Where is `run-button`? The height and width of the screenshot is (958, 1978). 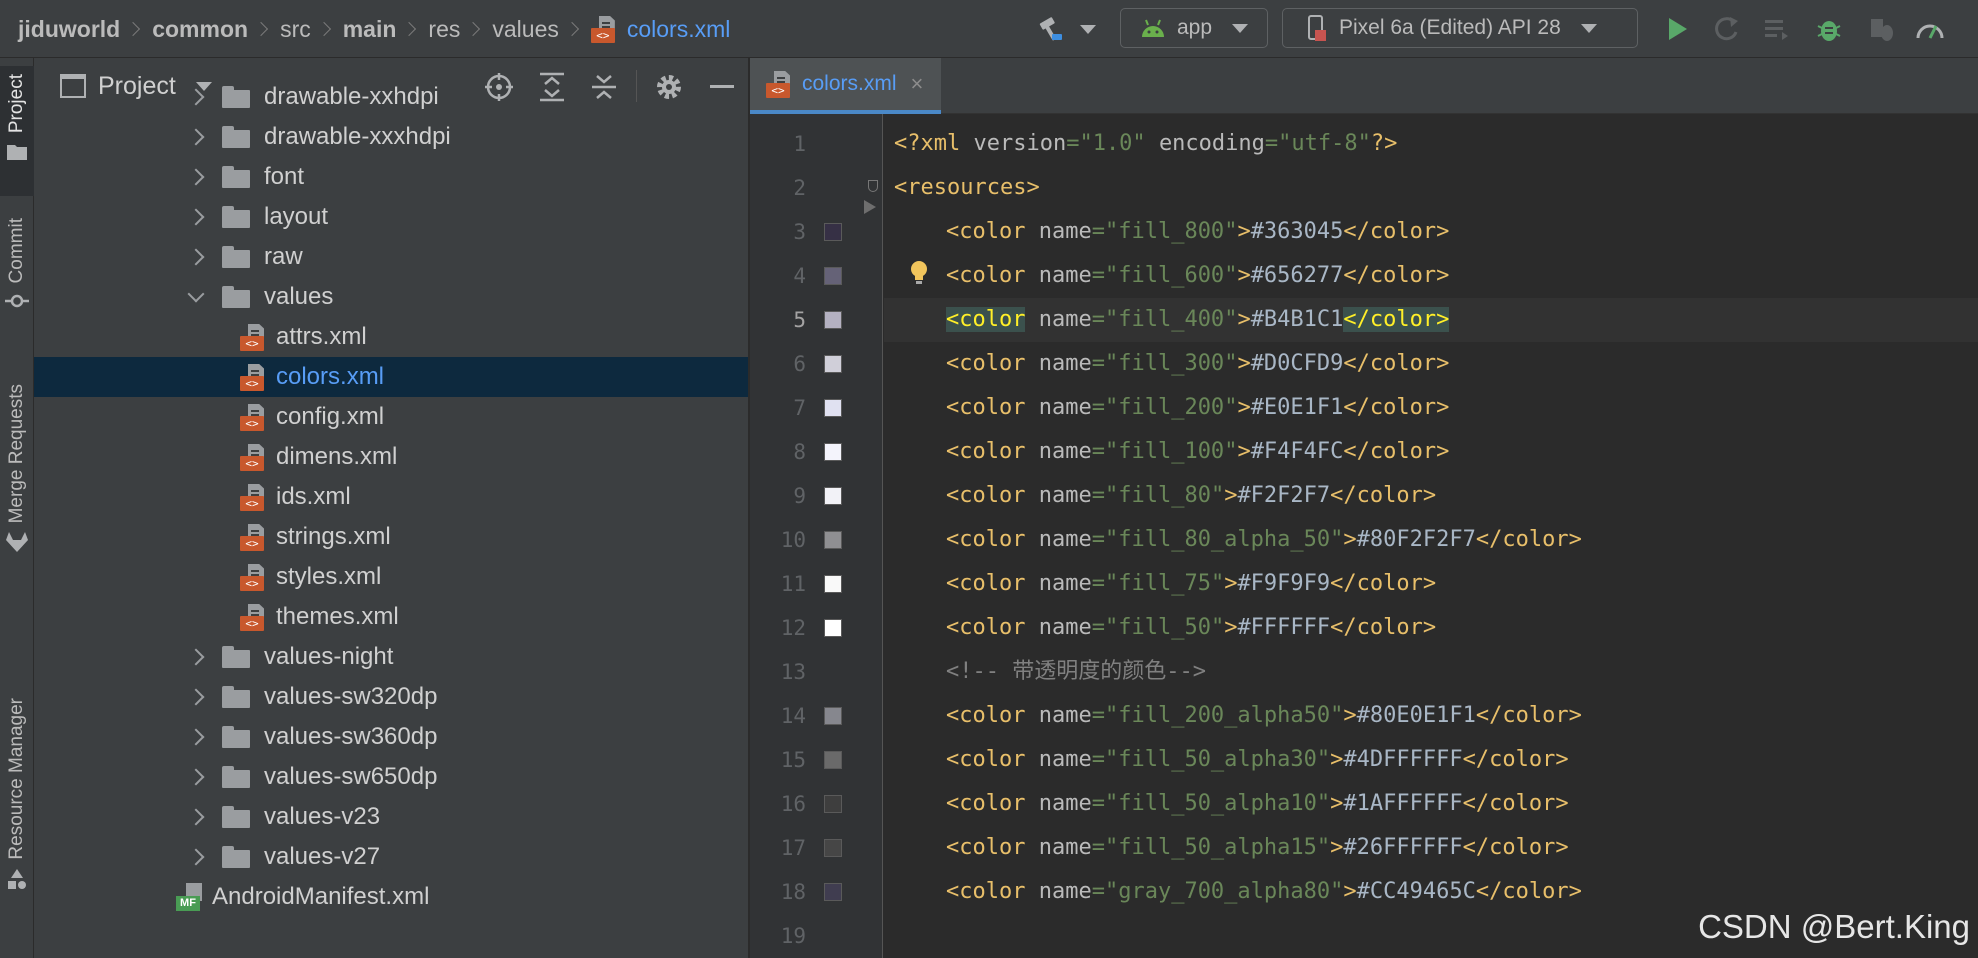
run-button is located at coordinates (1677, 29).